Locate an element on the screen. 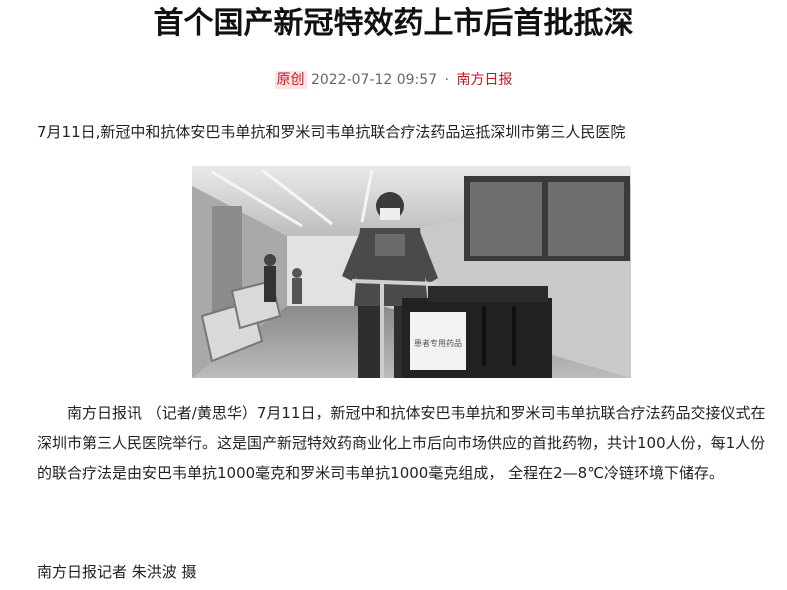 This screenshot has width=787, height=590. article-meta: 原创 2022-07-12 09:57 · 南方日报 is located at coordinates (393, 80).